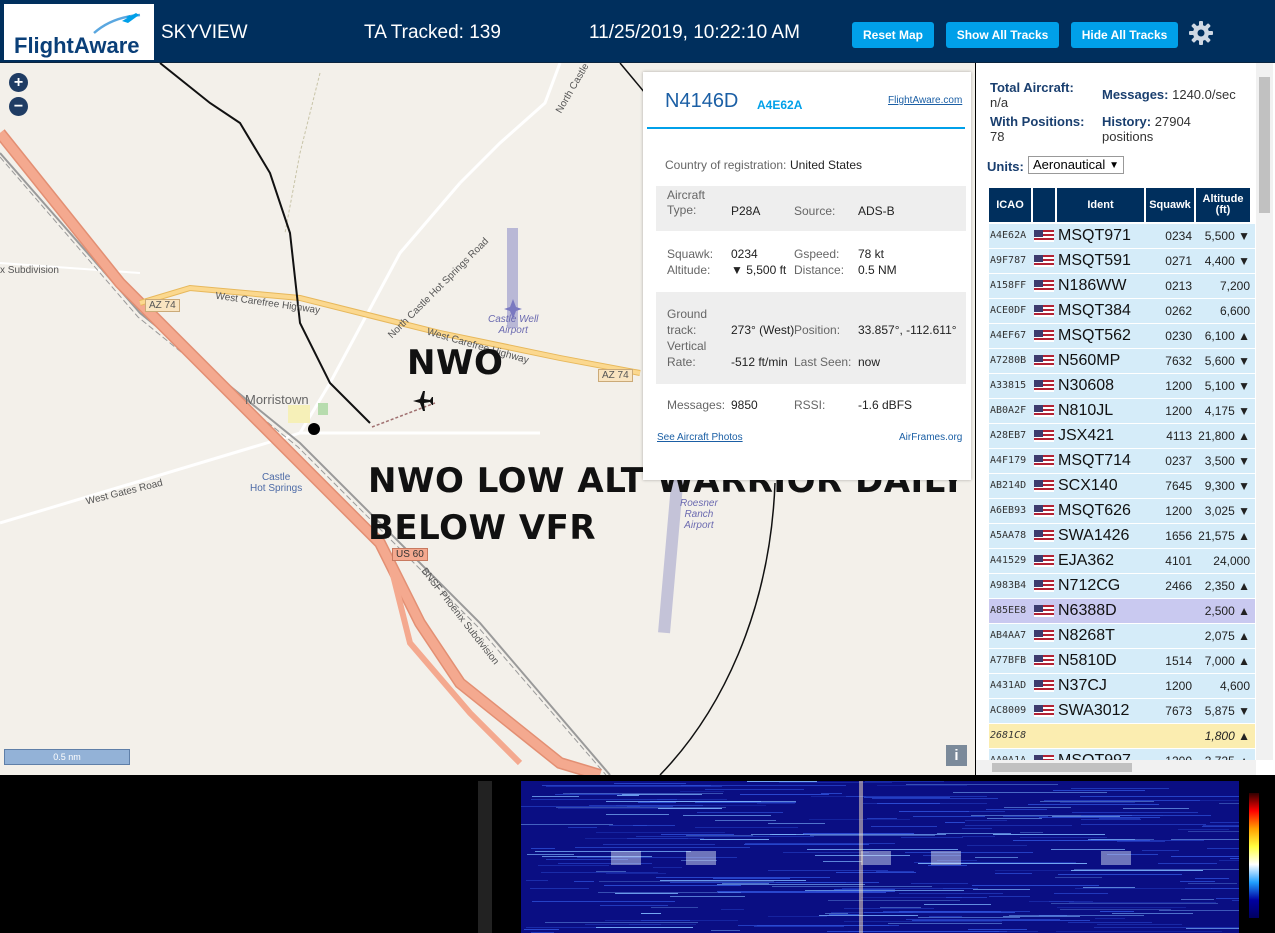  I want to click on row-altitude: 3,025 ▼, so click(1227, 511).